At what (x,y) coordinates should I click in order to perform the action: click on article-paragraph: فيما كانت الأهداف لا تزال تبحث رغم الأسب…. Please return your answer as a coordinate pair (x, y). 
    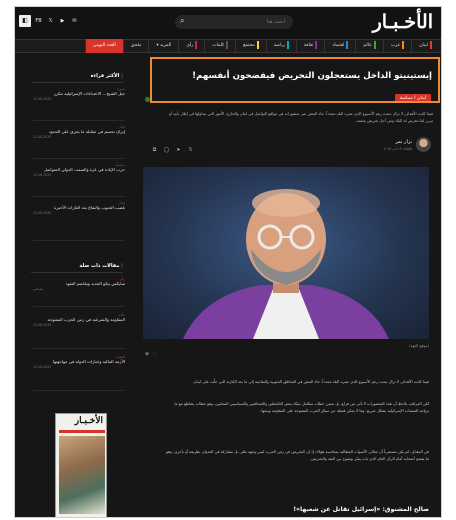
    Looking at the image, I should click on (310, 381).